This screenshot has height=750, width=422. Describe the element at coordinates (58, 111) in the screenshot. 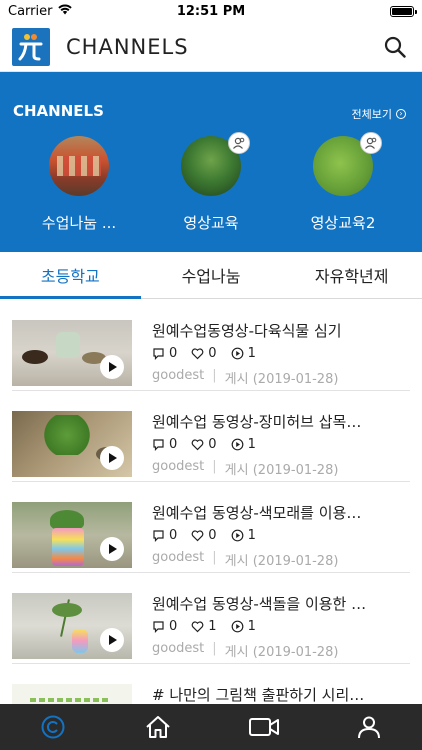

I see `channels-title: CHANNELS` at that location.